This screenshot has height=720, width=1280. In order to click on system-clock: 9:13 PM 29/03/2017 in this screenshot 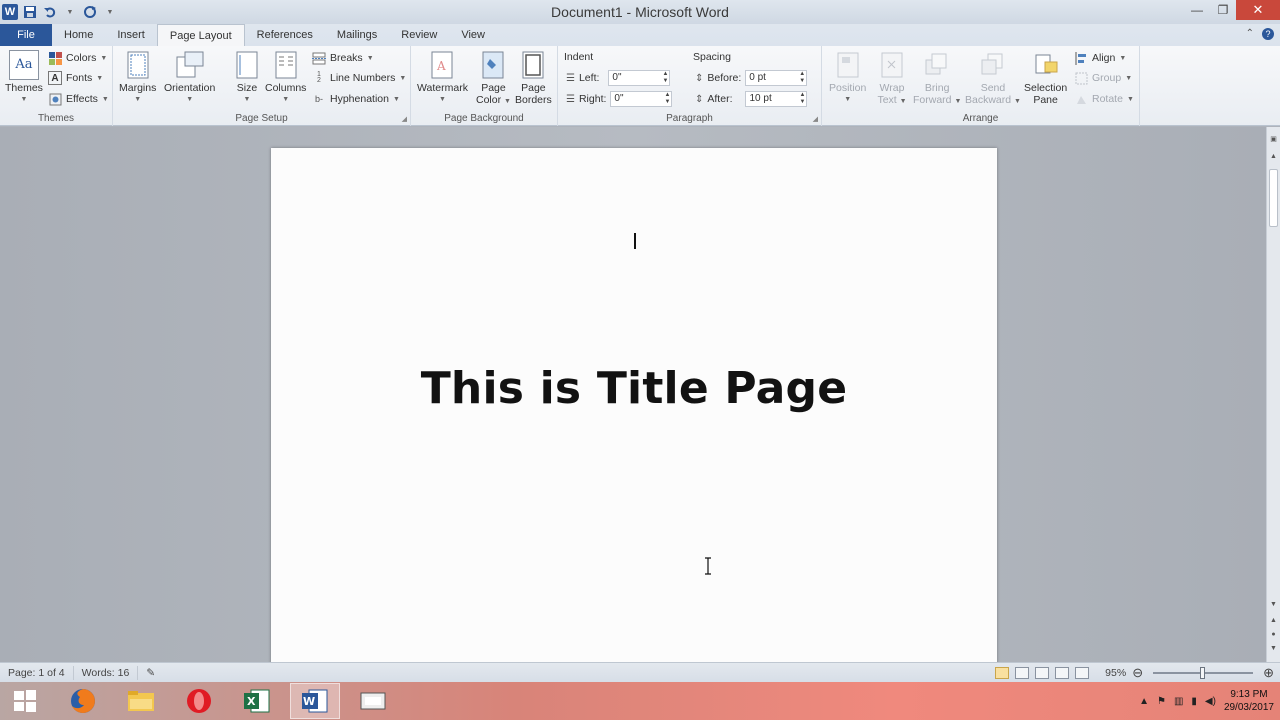, I will do `click(1249, 701)`.